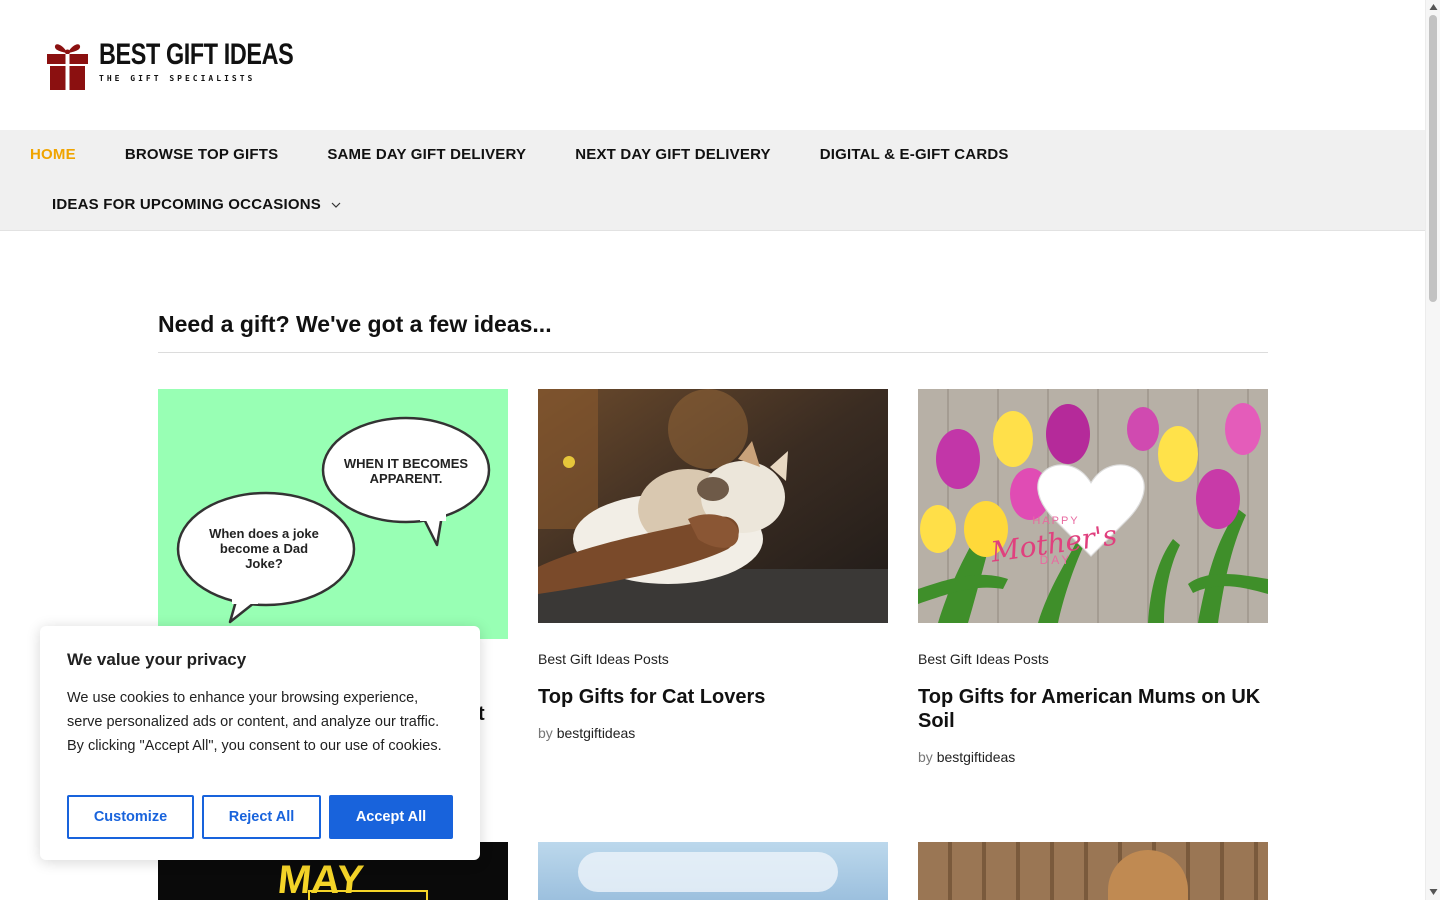 The height and width of the screenshot is (900, 1440). I want to click on accept-all-button: Accept All, so click(391, 817).